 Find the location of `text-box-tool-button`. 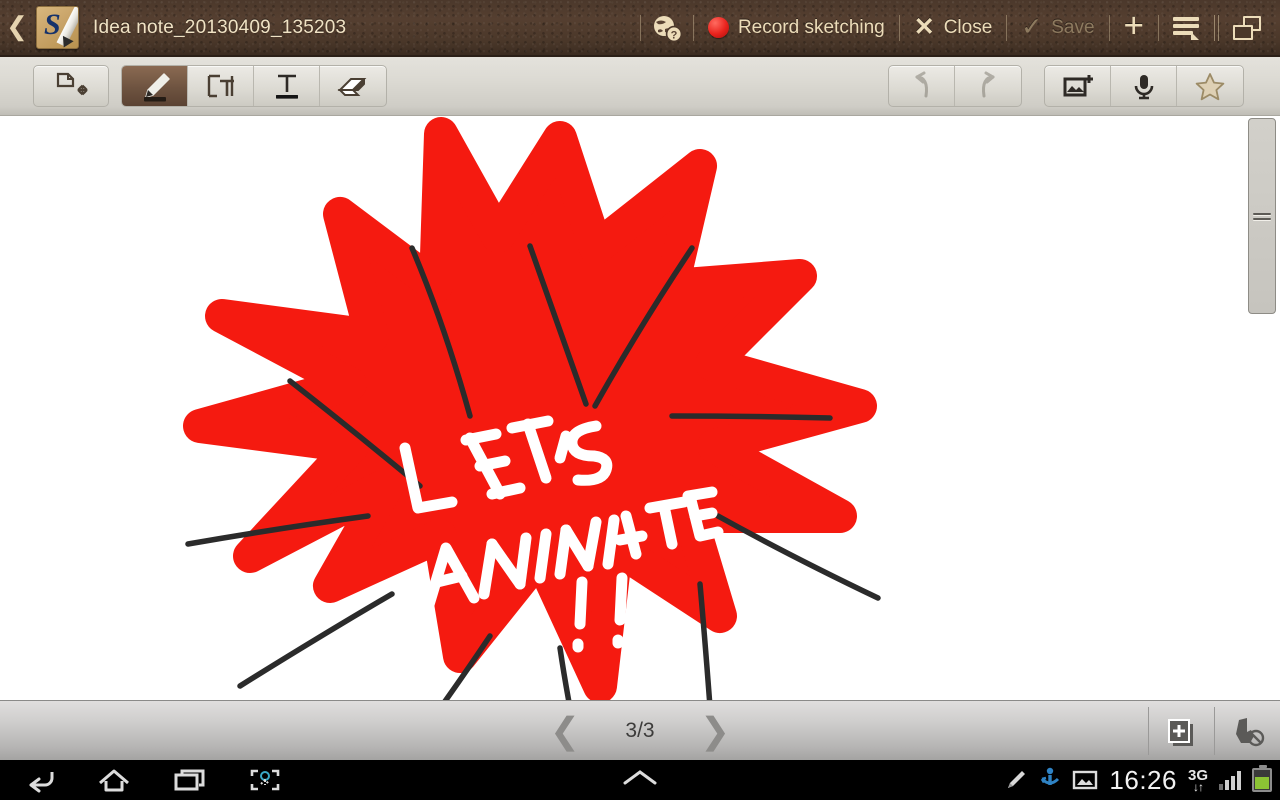

text-box-tool-button is located at coordinates (221, 86).